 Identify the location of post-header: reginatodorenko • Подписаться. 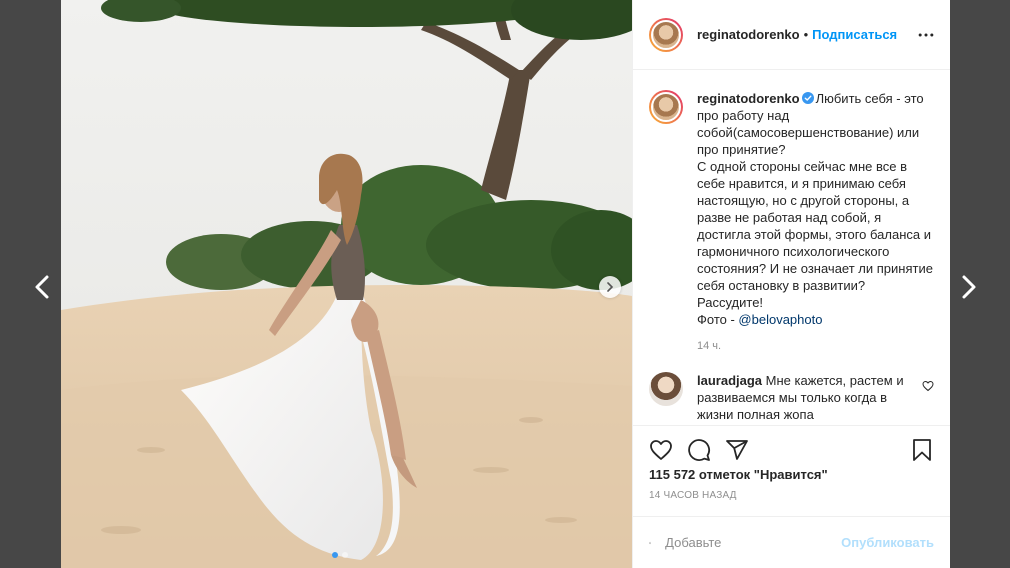
(791, 35).